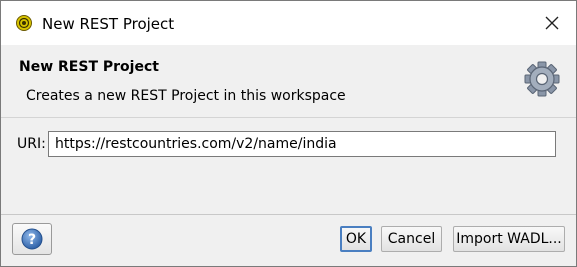 The height and width of the screenshot is (267, 577). I want to click on header-title: New REST Project, so click(89, 67).